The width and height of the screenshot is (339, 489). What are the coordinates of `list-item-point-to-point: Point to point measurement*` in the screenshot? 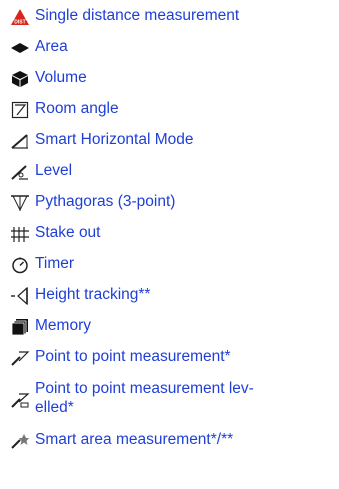 It's located at (119, 358).